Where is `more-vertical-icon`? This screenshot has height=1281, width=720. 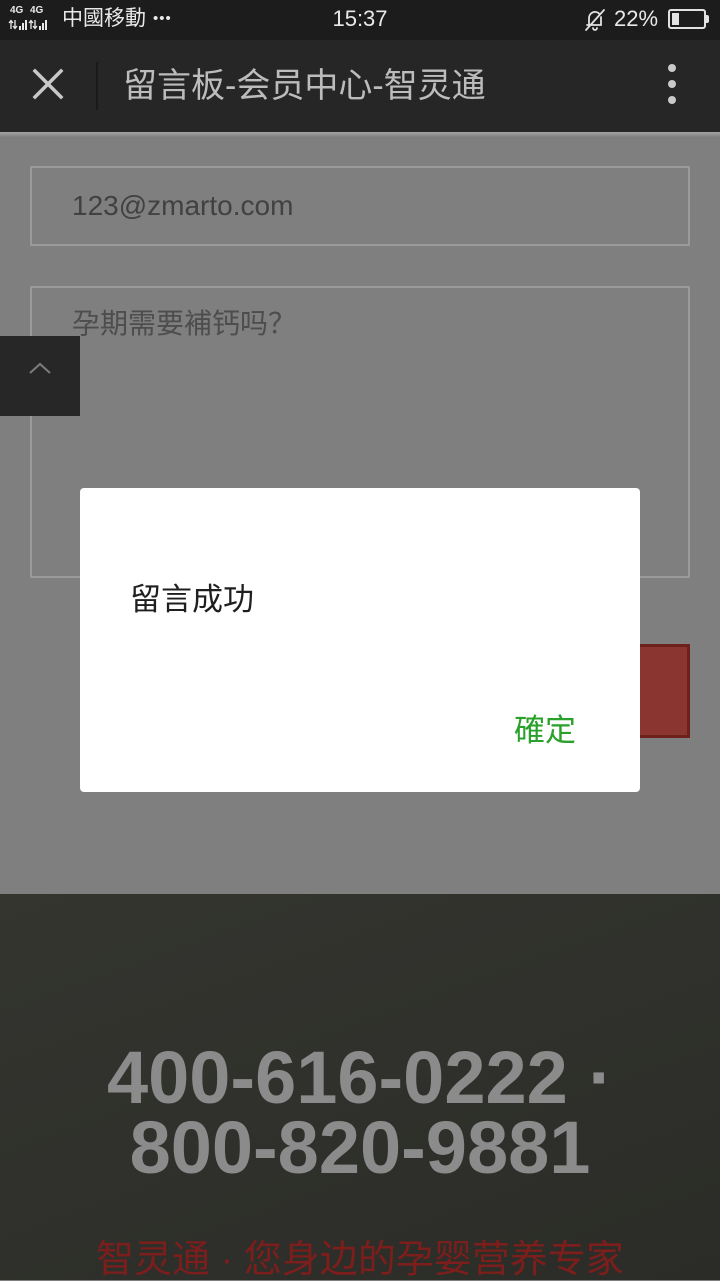
more-vertical-icon is located at coordinates (672, 84).